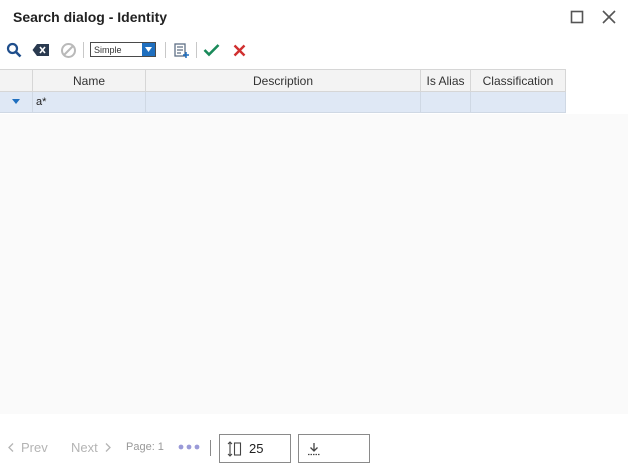 The image size is (628, 468). I want to click on title-bar: Search dialog - Identity, so click(314, 17).